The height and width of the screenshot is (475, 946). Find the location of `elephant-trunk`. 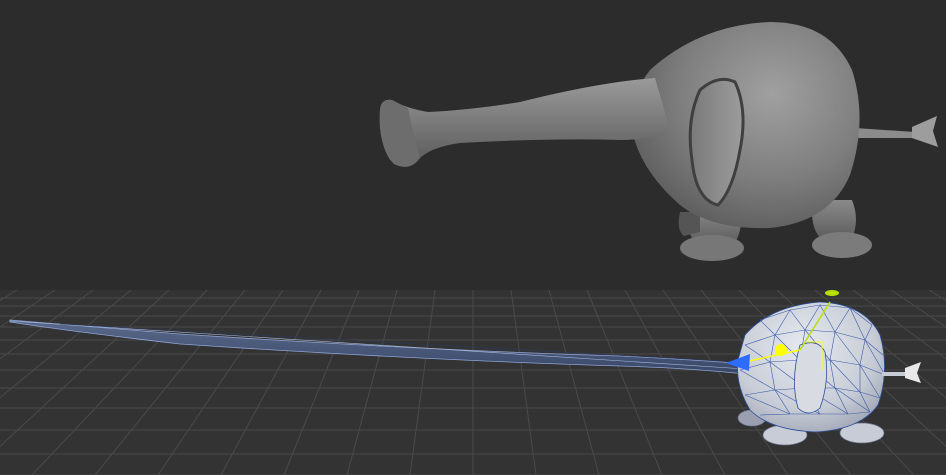

elephant-trunk is located at coordinates (524, 122).